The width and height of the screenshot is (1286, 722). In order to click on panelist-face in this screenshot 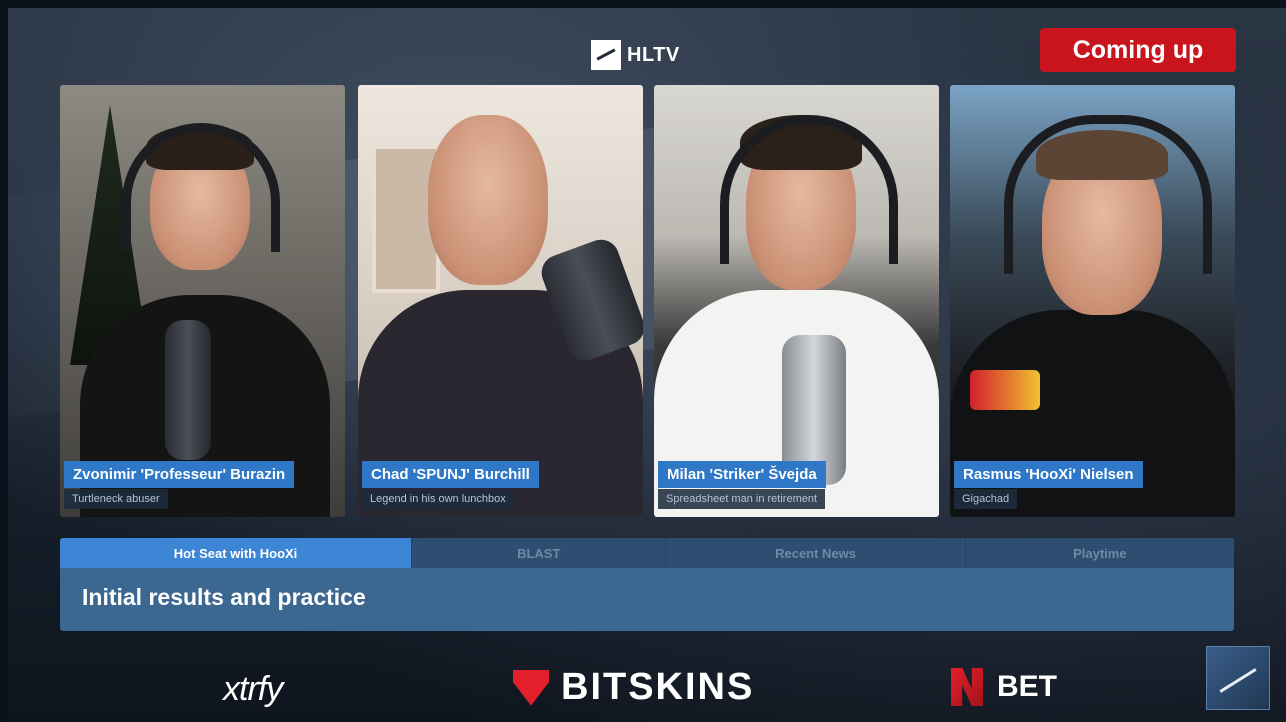, I will do `click(488, 200)`.